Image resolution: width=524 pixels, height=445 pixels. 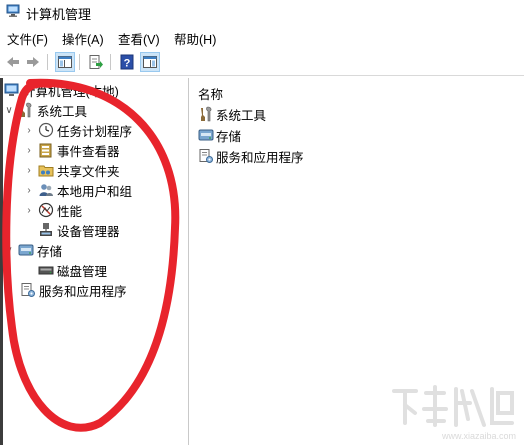 I want to click on clock-icon, so click(x=46, y=130).